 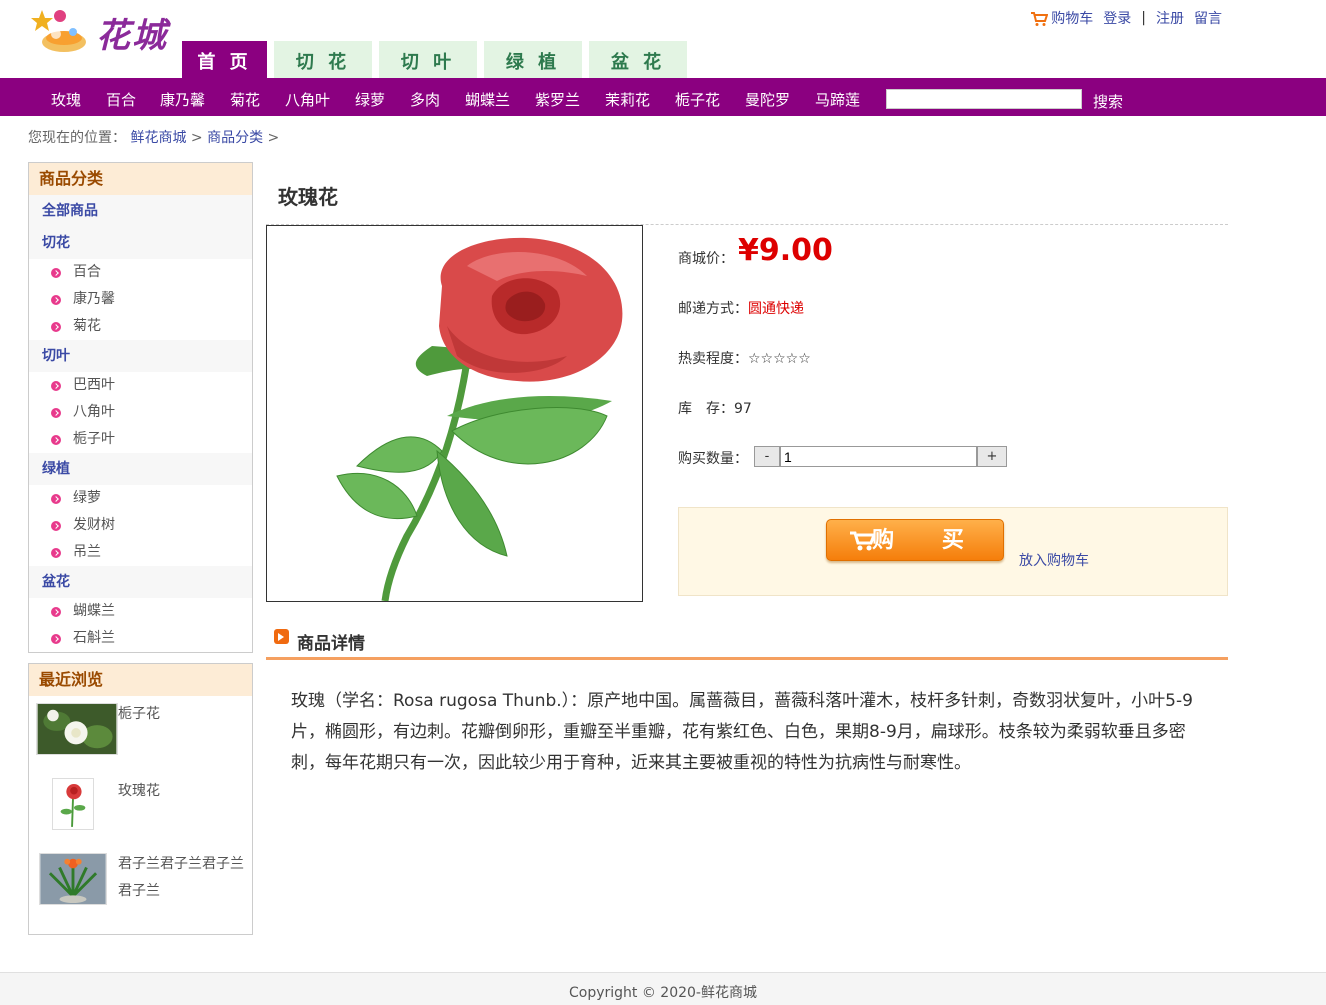 I want to click on category-item-label: 百合, so click(x=87, y=272).